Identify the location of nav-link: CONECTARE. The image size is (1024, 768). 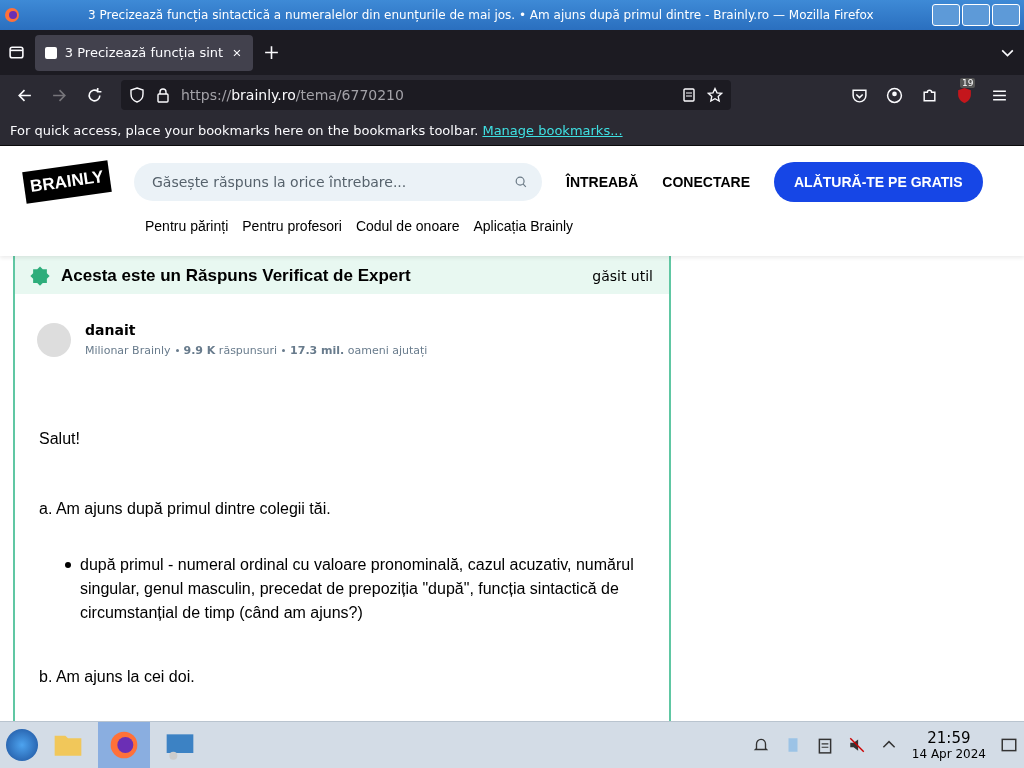
(706, 182).